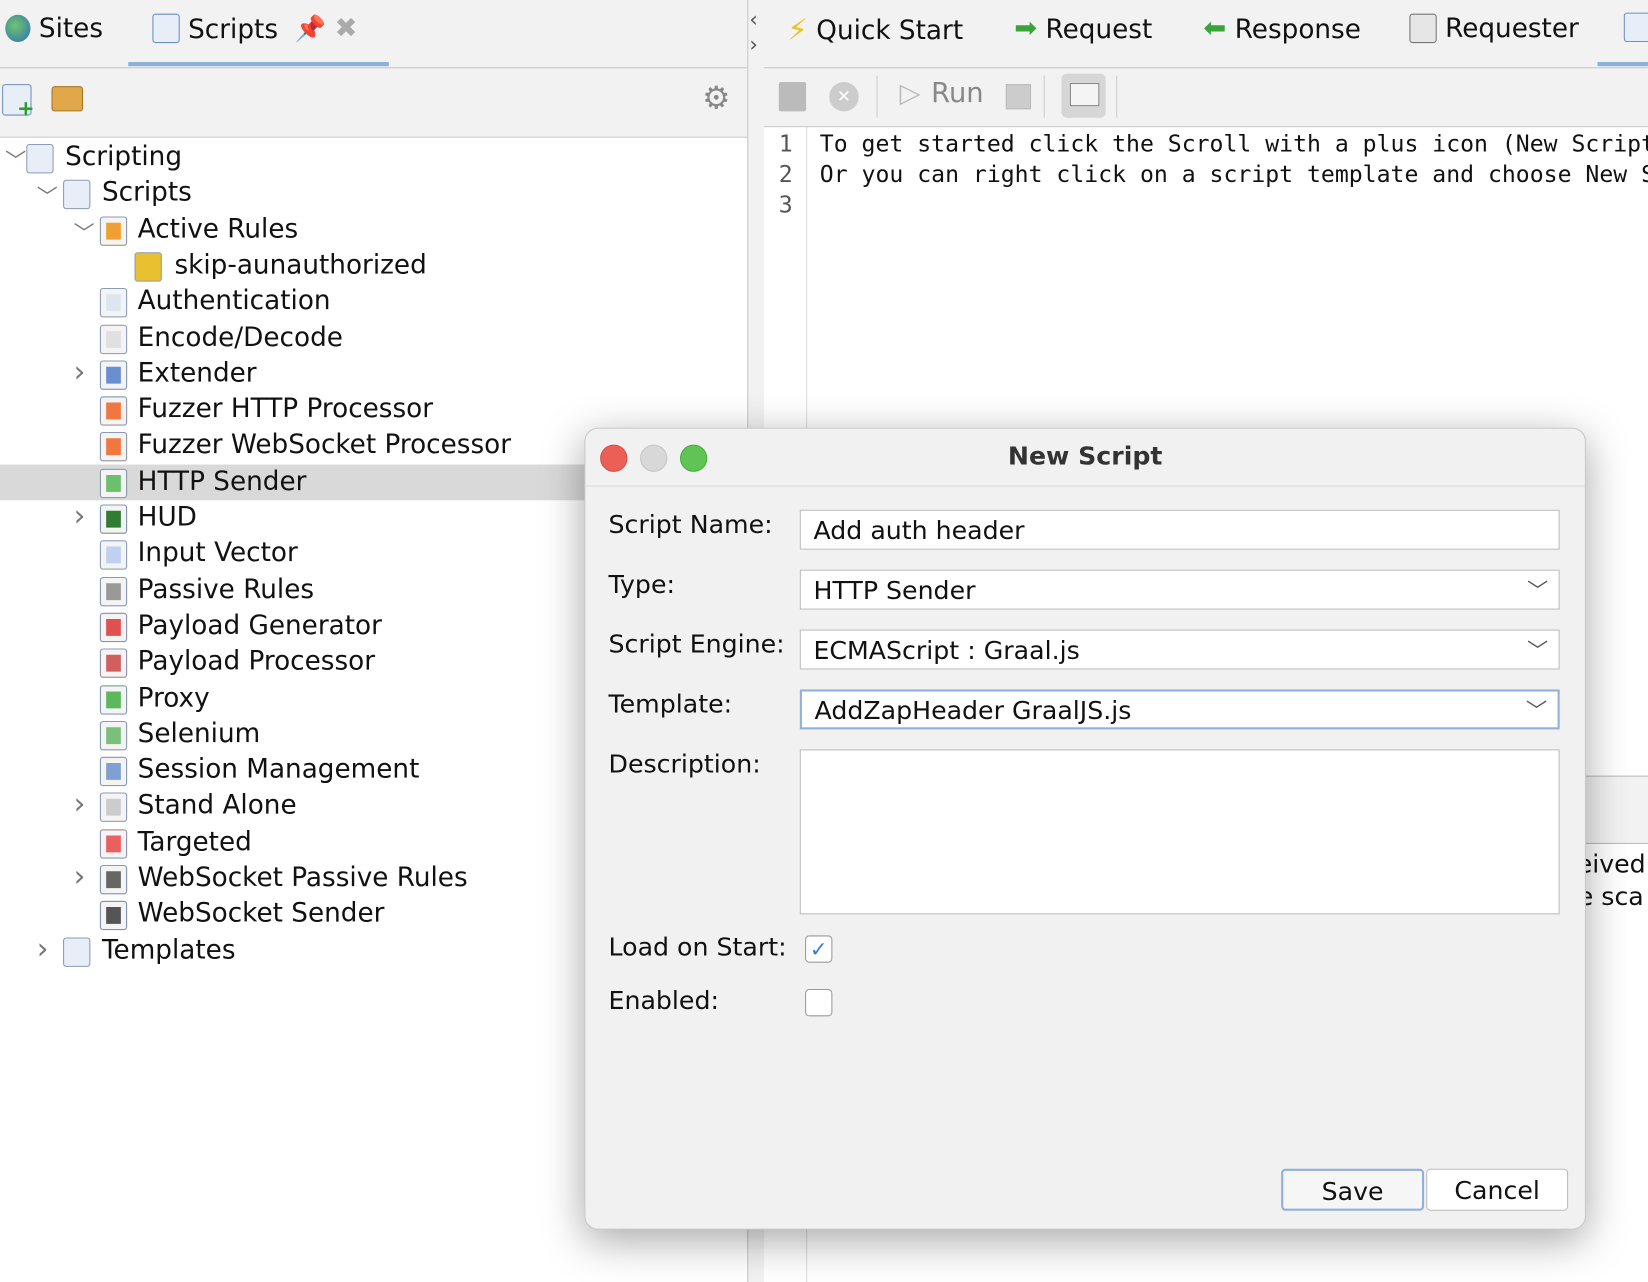 The height and width of the screenshot is (1282, 1648). Describe the element at coordinates (217, 805) in the screenshot. I see `tree-item-label: Stand Alone` at that location.